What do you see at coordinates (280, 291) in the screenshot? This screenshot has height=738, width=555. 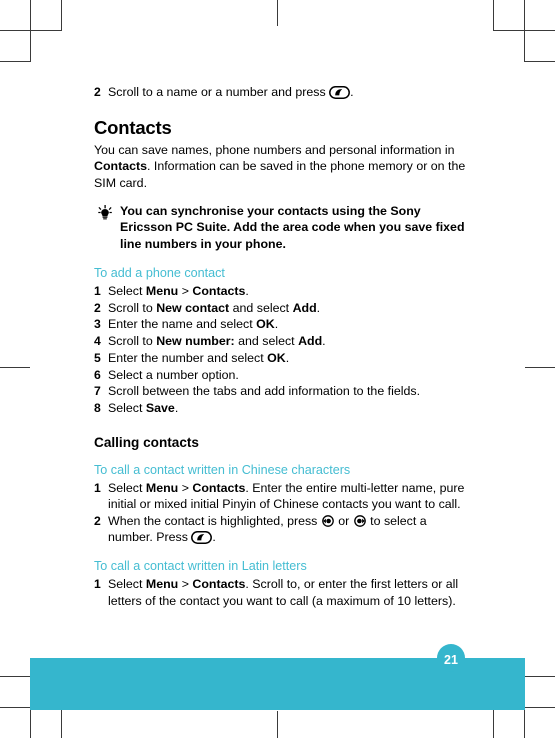 I see `step-1: 1 Select Menu > Contacts.` at bounding box center [280, 291].